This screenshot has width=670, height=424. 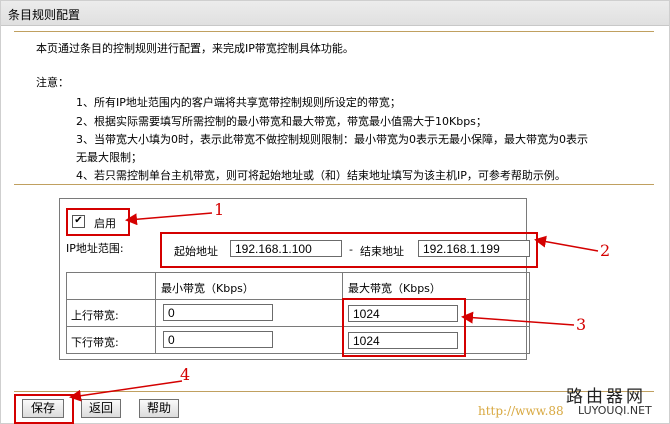 What do you see at coordinates (615, 410) in the screenshot?
I see `watermark-site: LUYOUQI.NET` at bounding box center [615, 410].